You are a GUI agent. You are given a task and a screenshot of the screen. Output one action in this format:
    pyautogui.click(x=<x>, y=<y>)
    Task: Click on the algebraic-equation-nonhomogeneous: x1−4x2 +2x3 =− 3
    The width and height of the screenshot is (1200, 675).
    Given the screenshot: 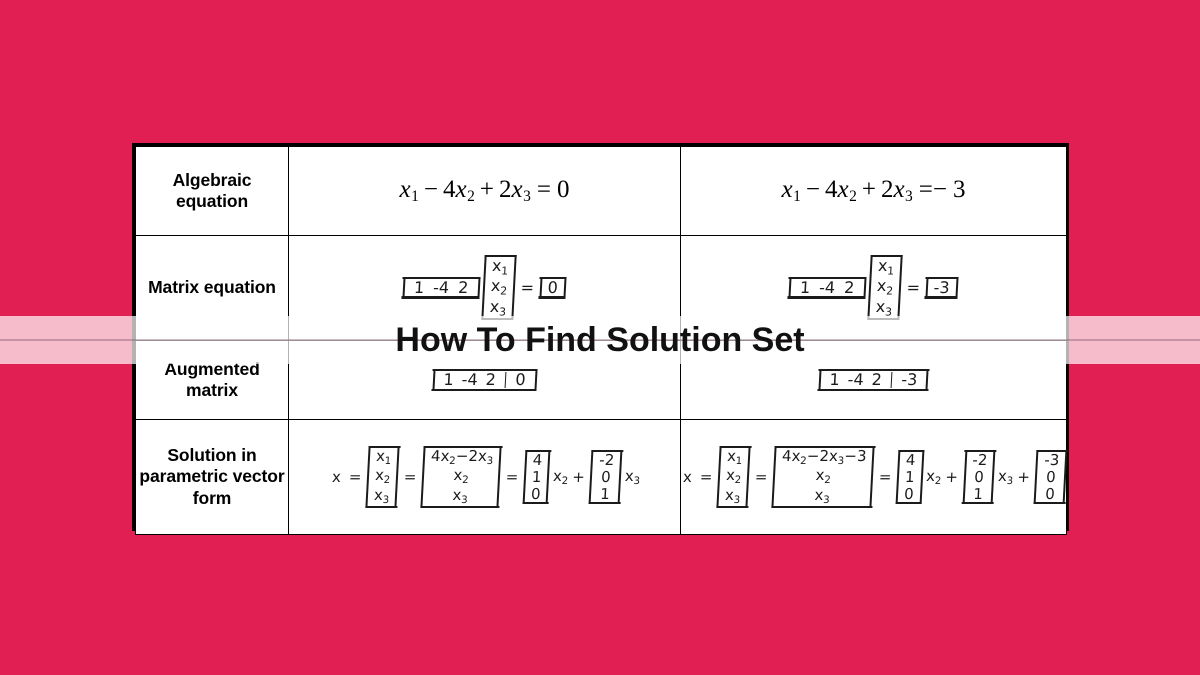 What is the action you would take?
    pyautogui.click(x=873, y=190)
    